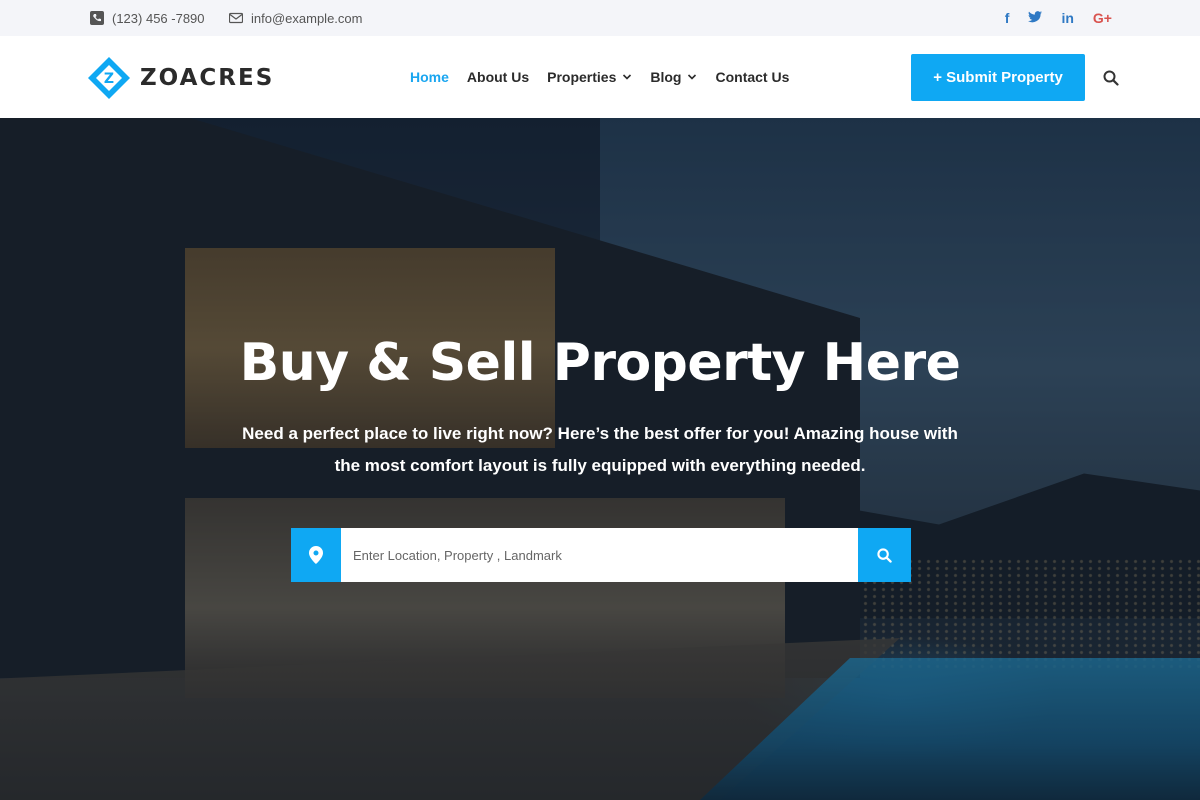 This screenshot has height=800, width=1200. I want to click on property-search-bar, so click(601, 555).